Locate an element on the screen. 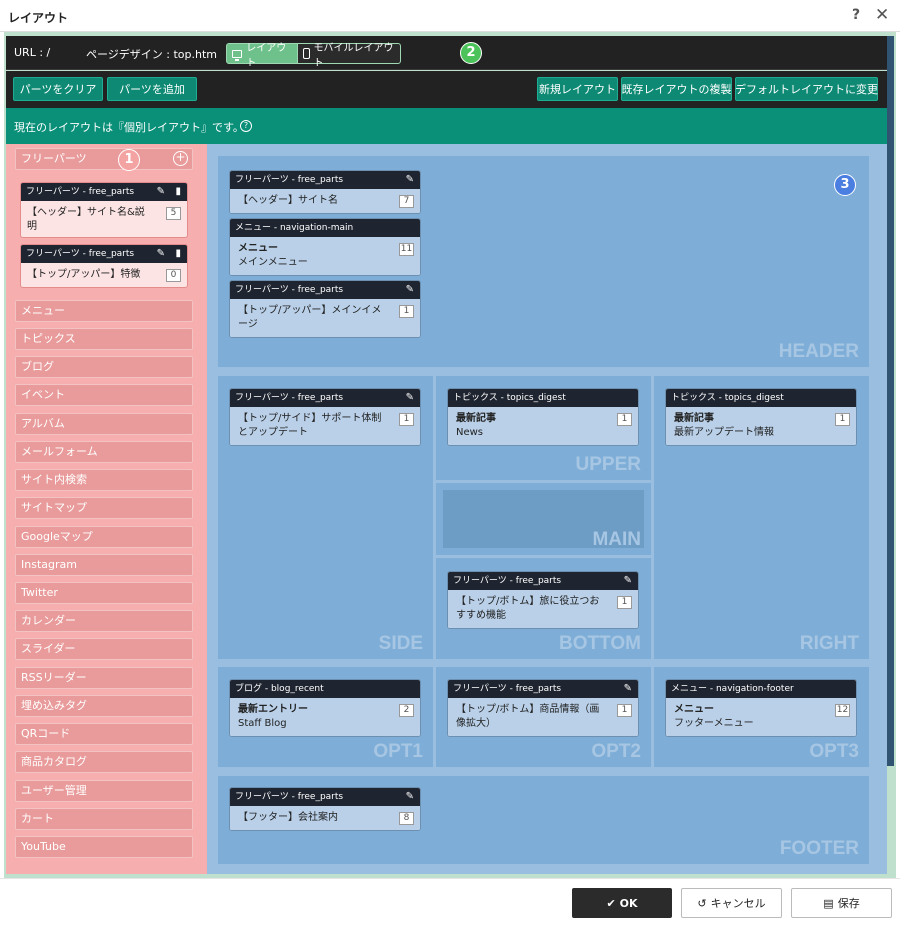 This screenshot has height=926, width=900. part-card-body: 【トップ/アッパー】特徴 0 is located at coordinates (104, 275).